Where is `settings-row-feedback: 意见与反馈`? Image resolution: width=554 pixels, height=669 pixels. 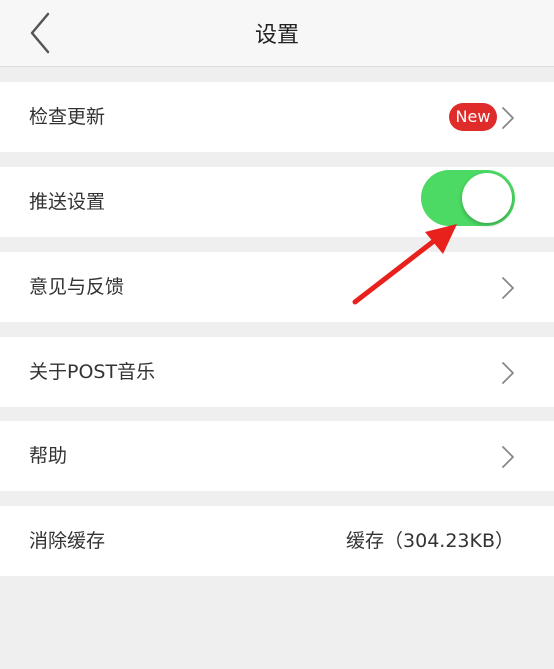
settings-row-feedback: 意见与反馈 is located at coordinates (277, 287).